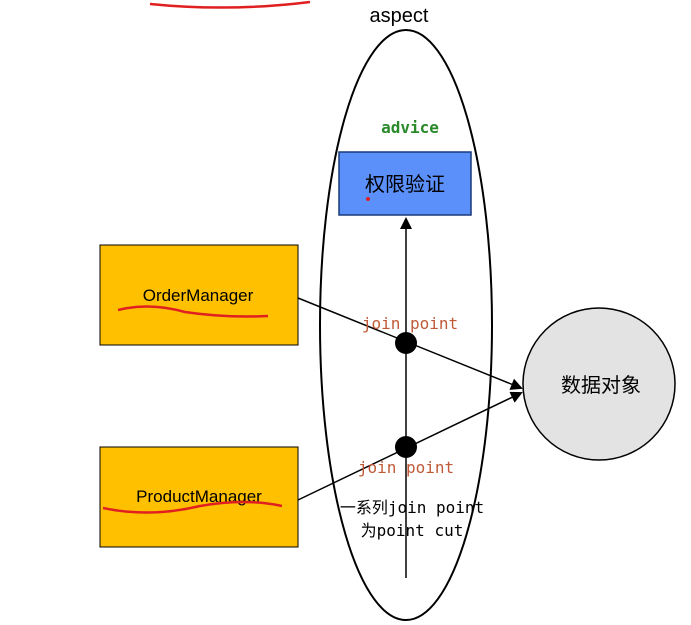  What do you see at coordinates (410, 323) in the screenshot?
I see `join-point-top-label: join point` at bounding box center [410, 323].